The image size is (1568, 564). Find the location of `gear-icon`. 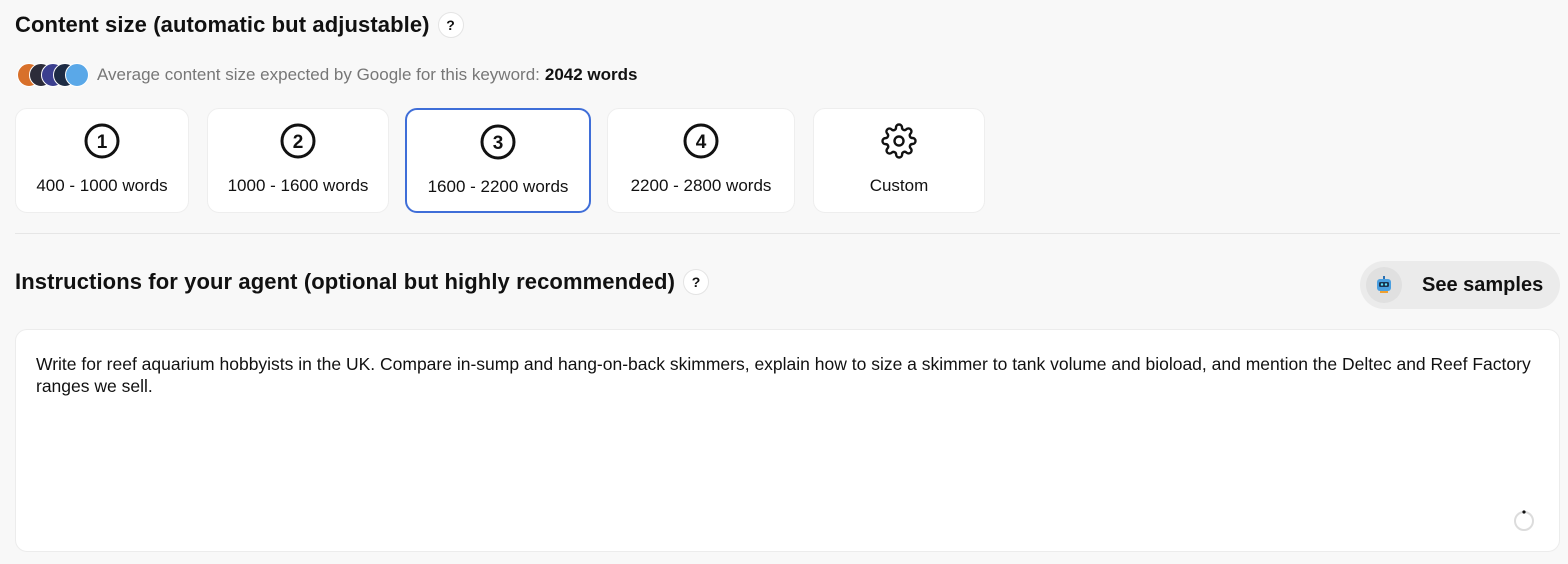

gear-icon is located at coordinates (899, 141).